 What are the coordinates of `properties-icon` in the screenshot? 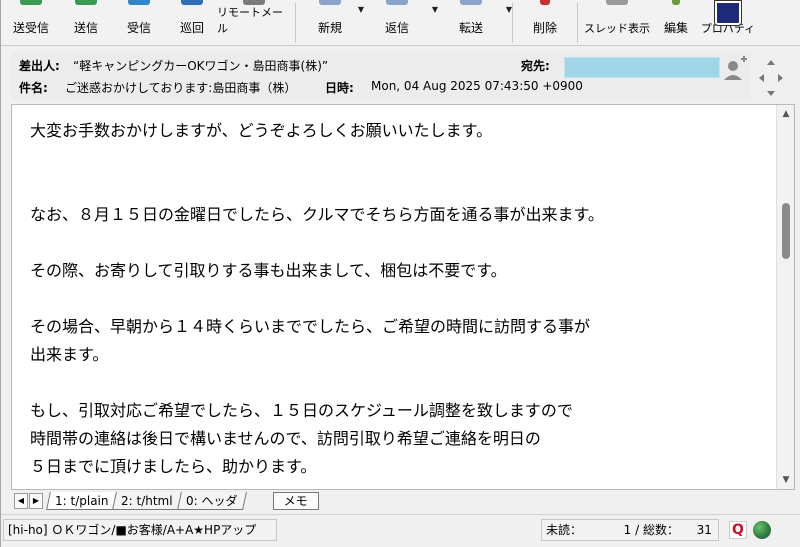 It's located at (728, 13).